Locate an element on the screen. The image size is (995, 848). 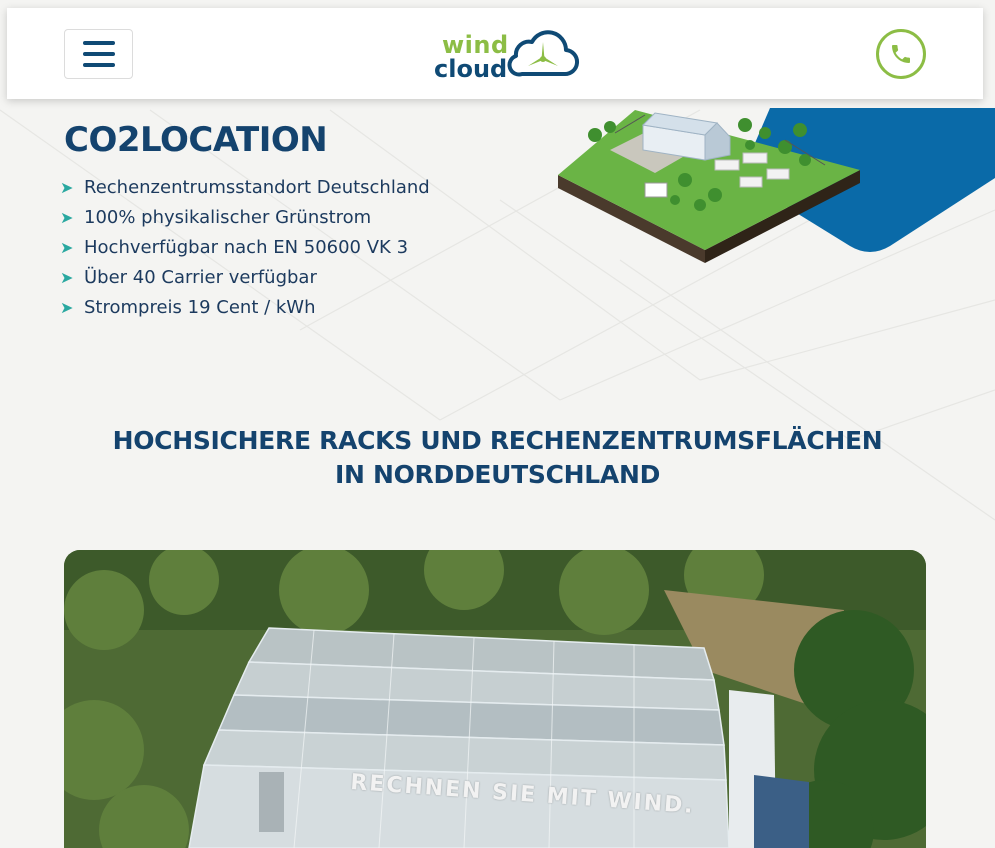
feature-item: ➤ Strompreis 19 Cent / kWh is located at coordinates (245, 307).